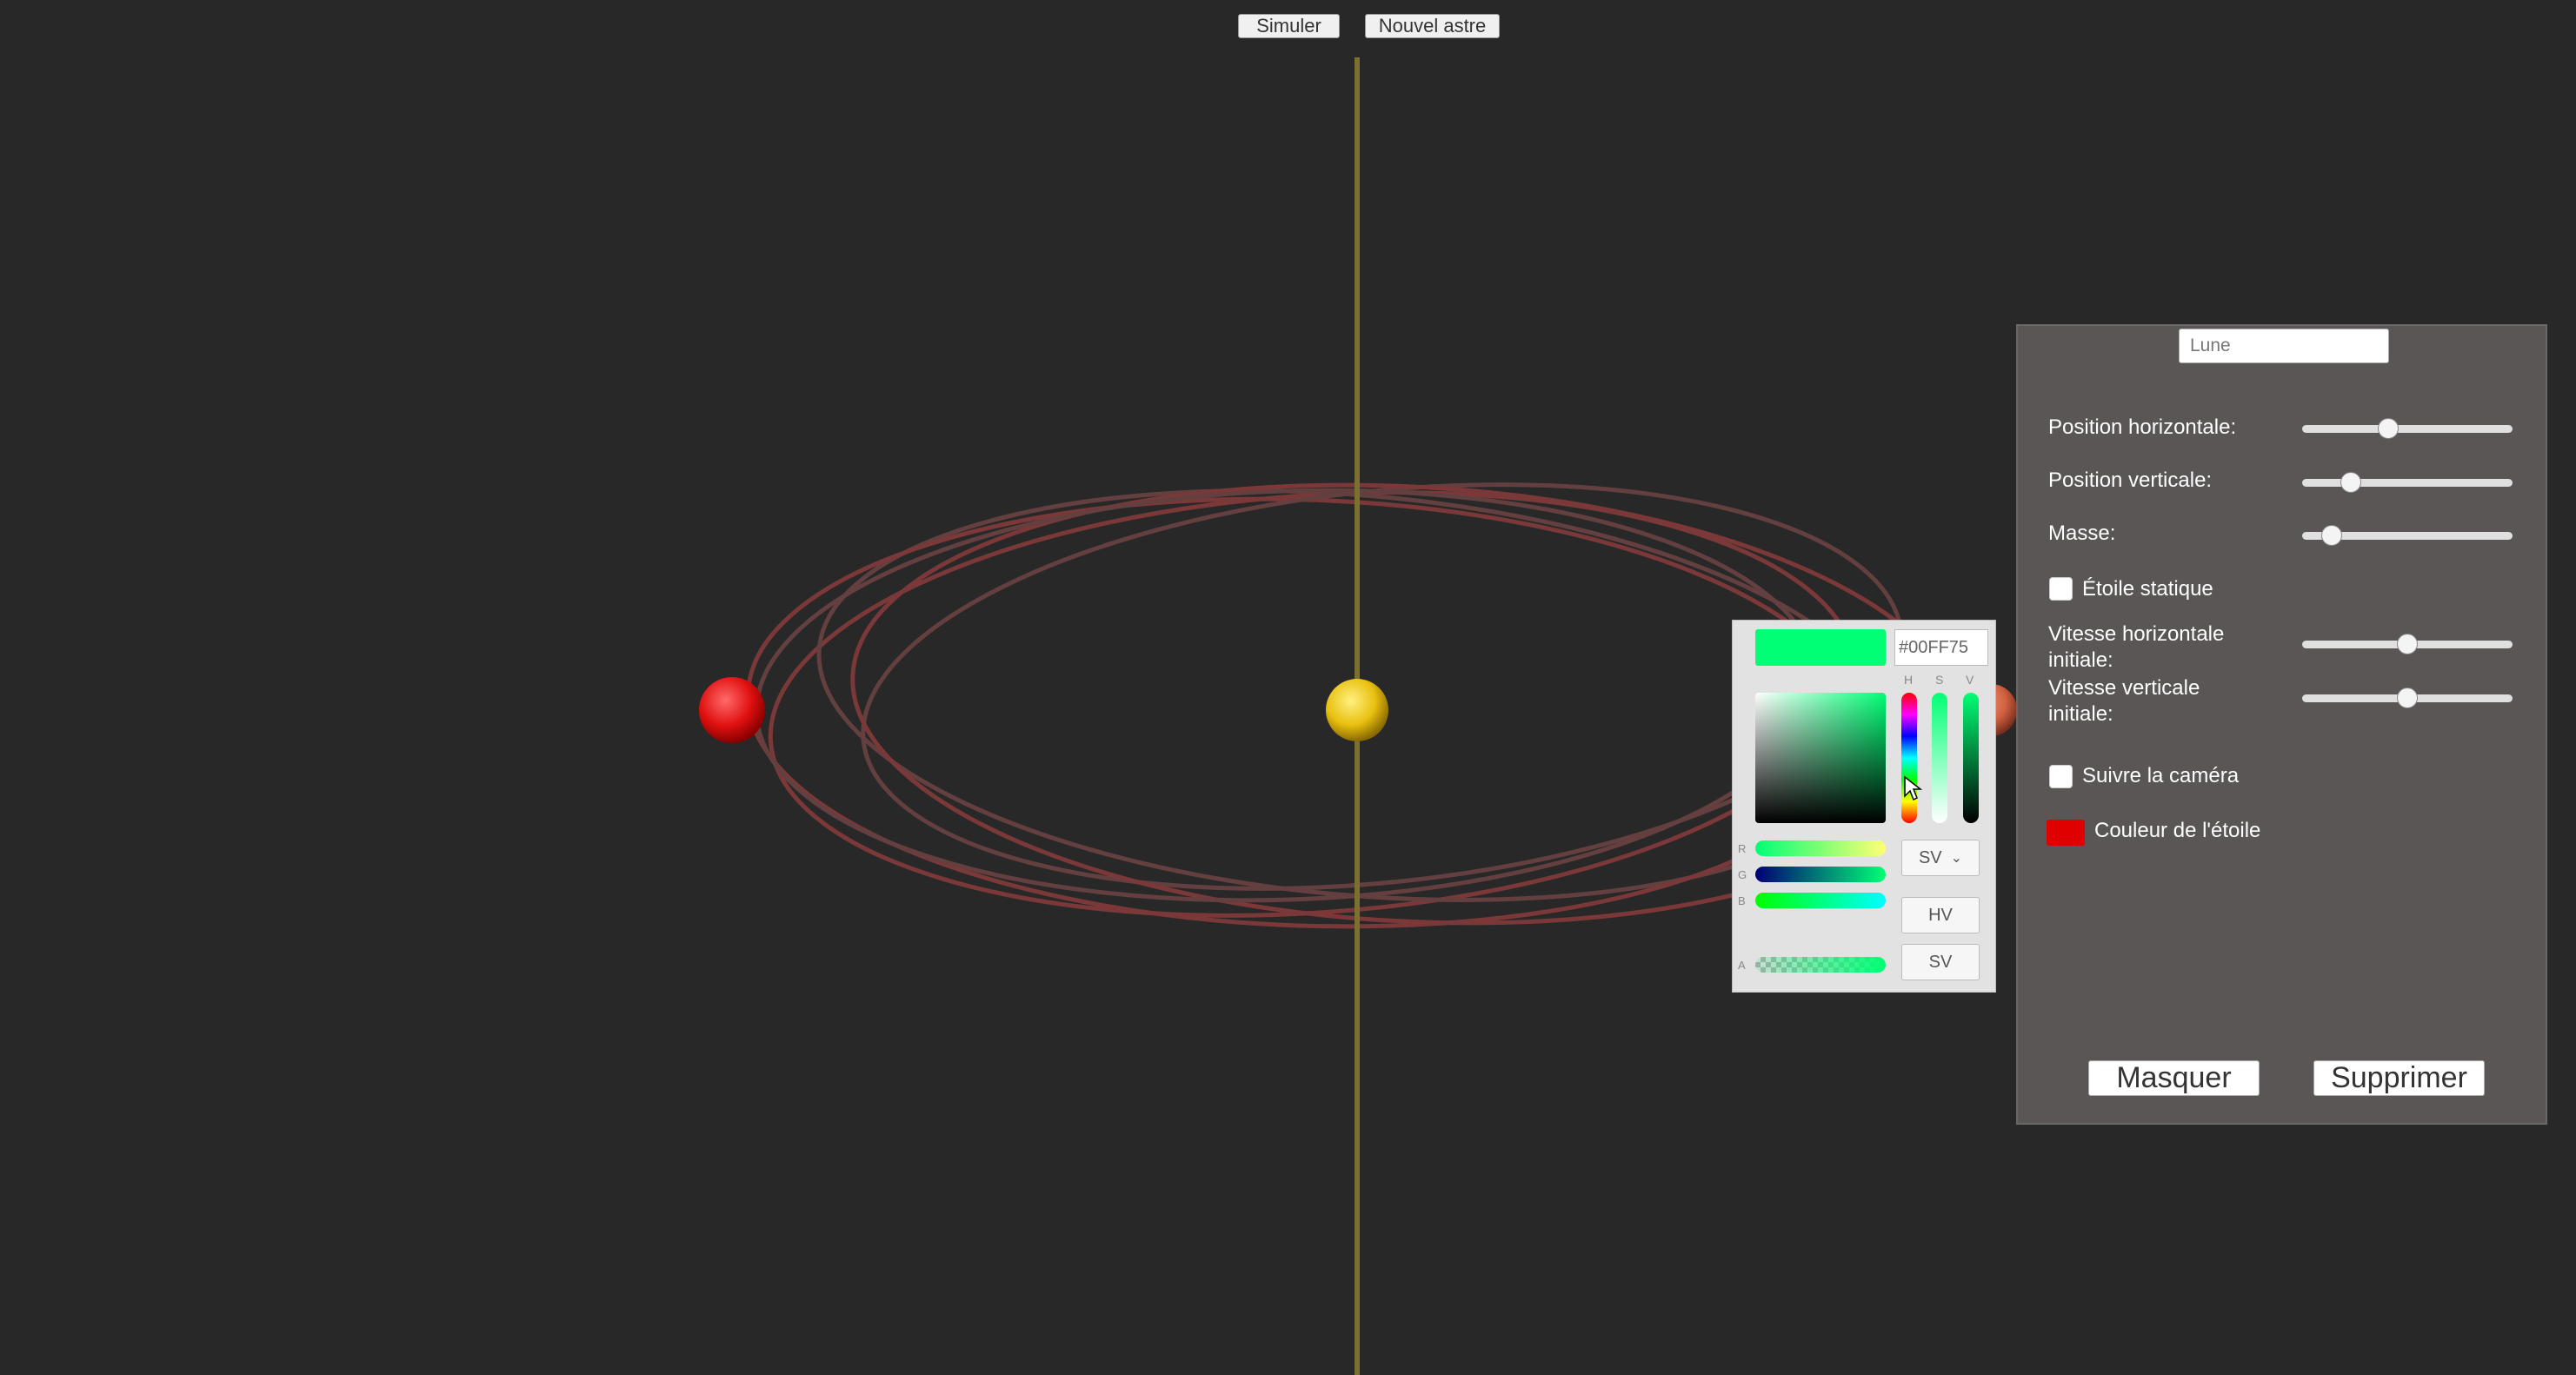 This screenshot has height=1375, width=2576. I want to click on mass-label: Masse:, so click(2082, 533).